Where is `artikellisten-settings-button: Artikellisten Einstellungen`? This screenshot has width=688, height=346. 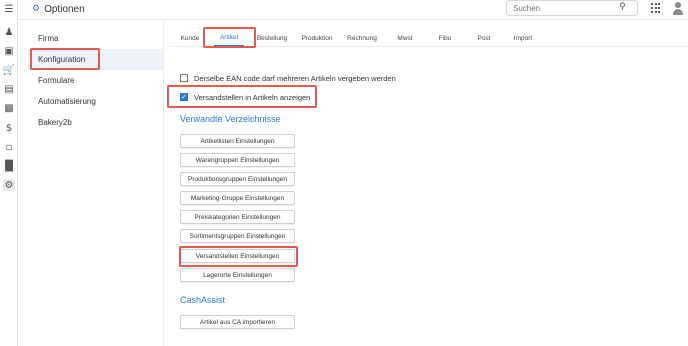 artikellisten-settings-button: Artikellisten Einstellungen is located at coordinates (237, 141).